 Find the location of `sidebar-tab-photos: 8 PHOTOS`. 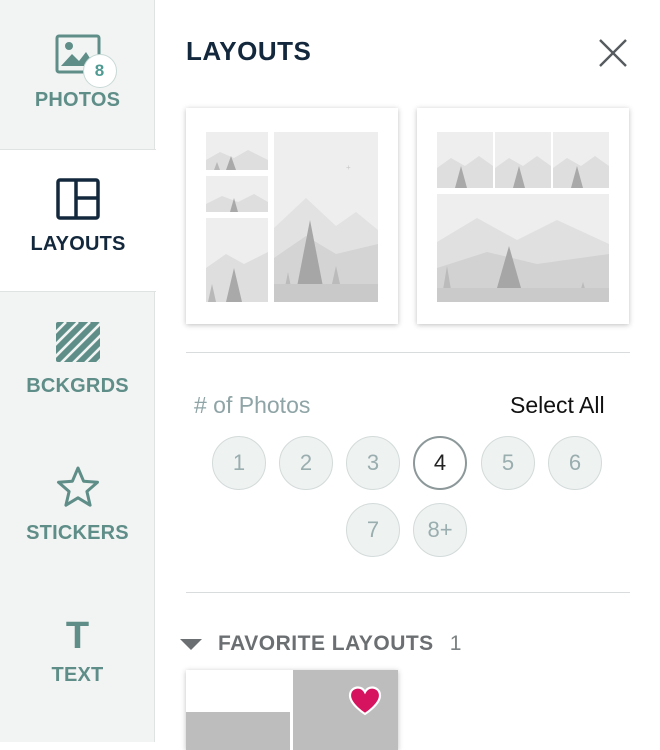

sidebar-tab-photos: 8 PHOTOS is located at coordinates (77, 75).